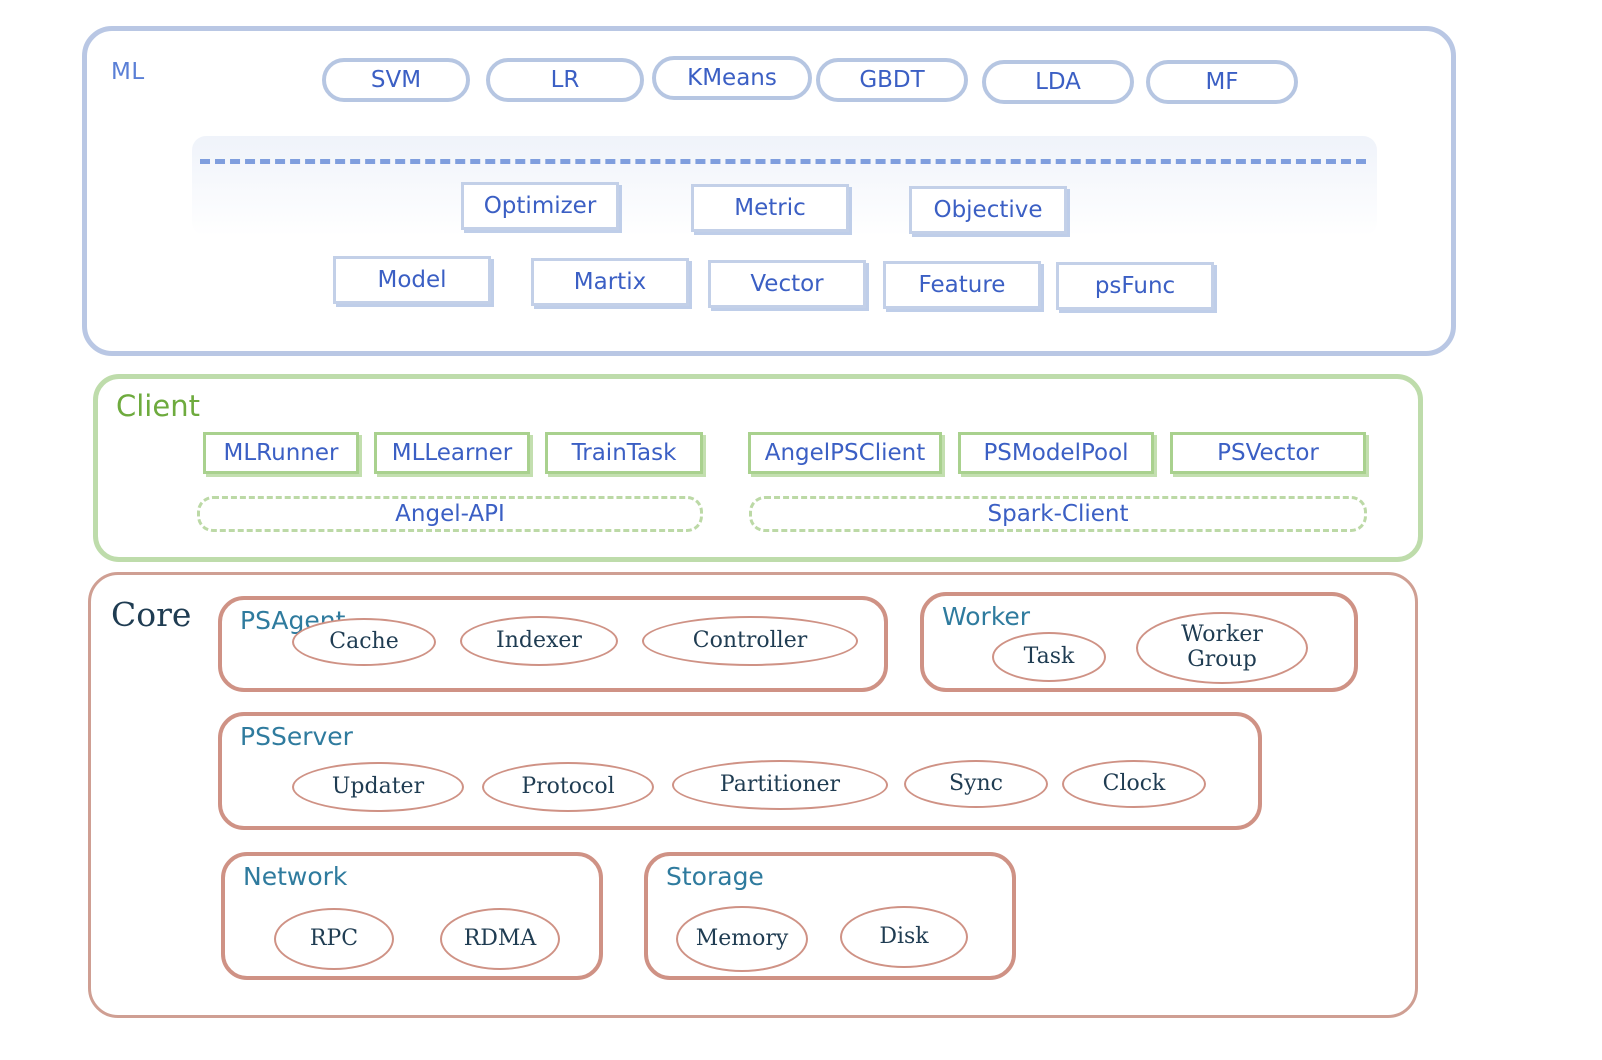  Describe the element at coordinates (151, 614) in the screenshot. I see `core-layer-label: Core` at that location.